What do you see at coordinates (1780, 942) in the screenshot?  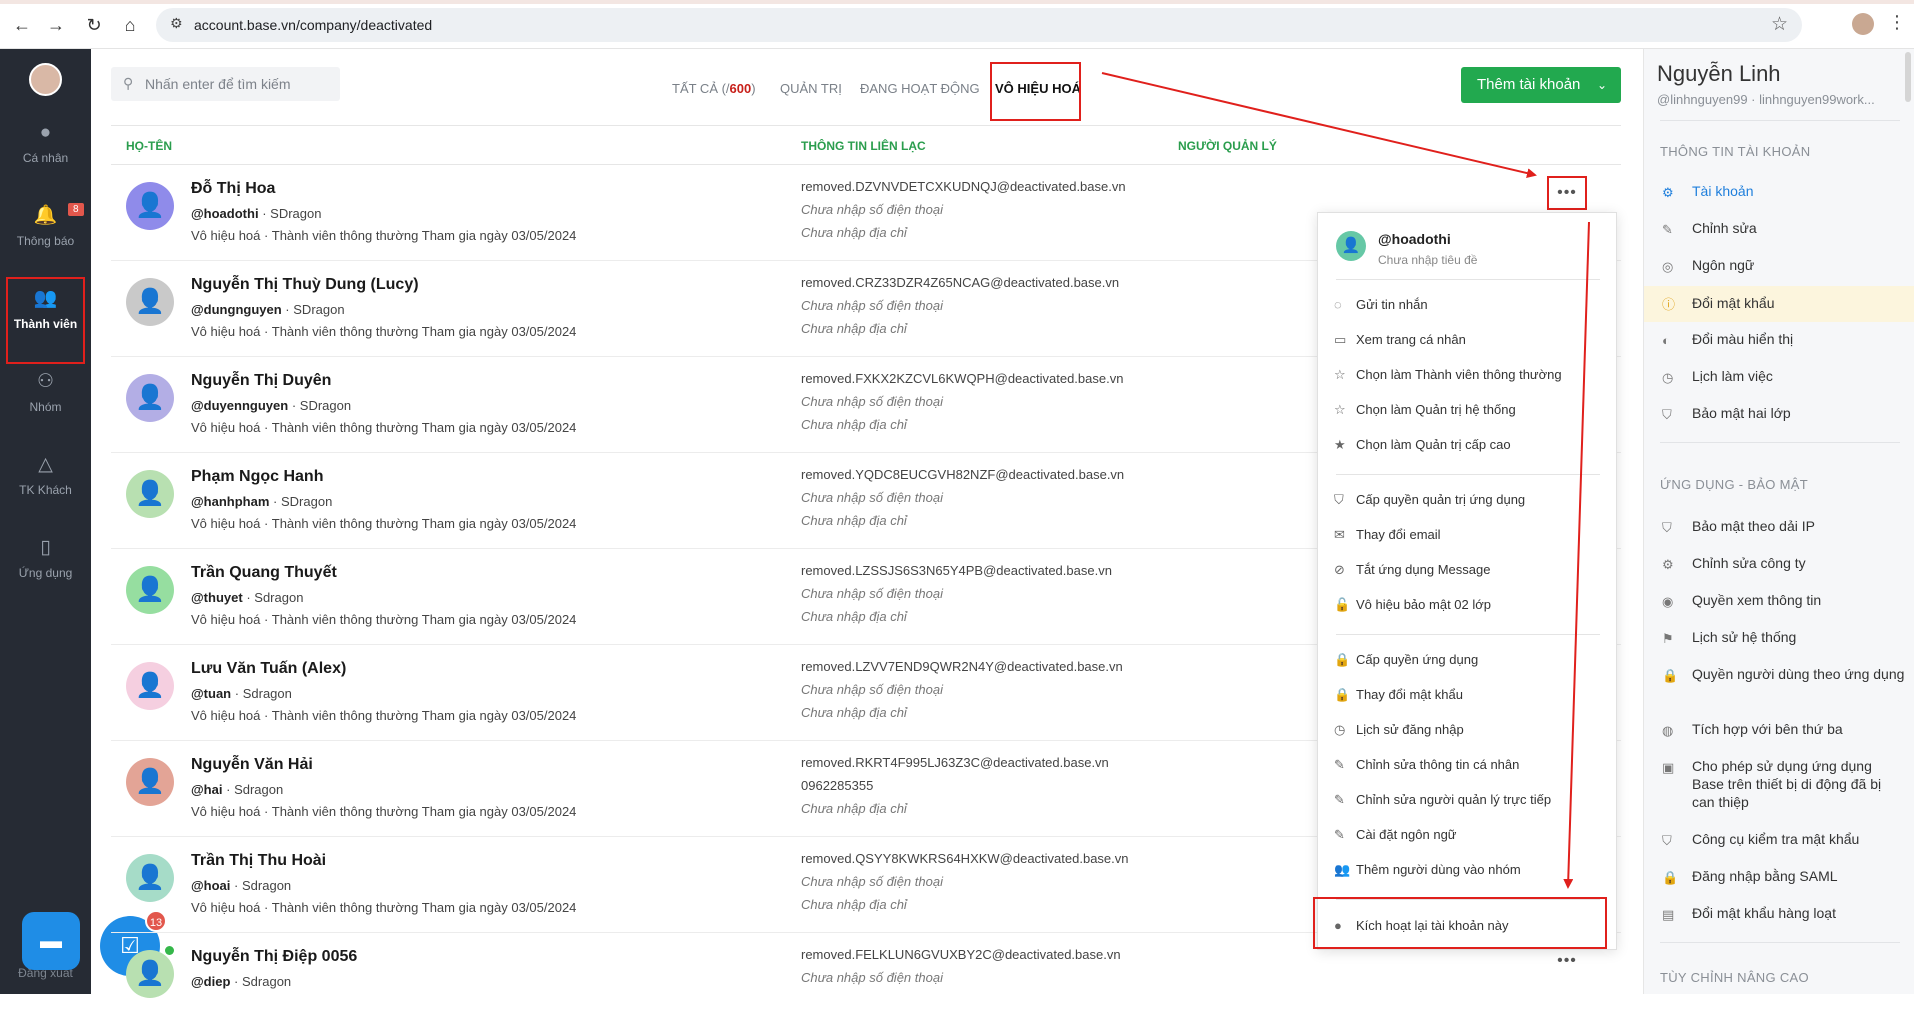 I see `panel-divider` at bounding box center [1780, 942].